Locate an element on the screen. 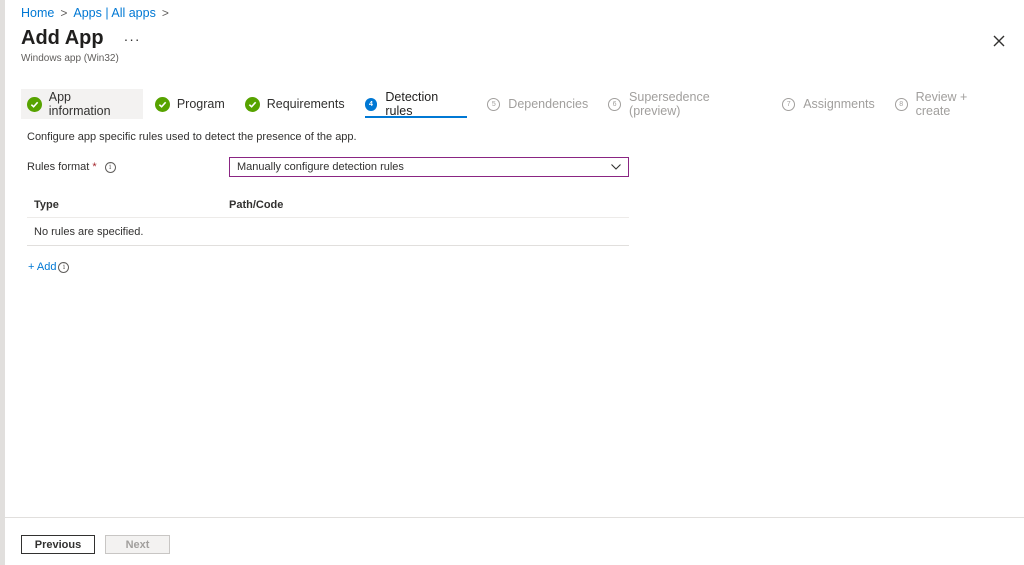  tab-app-information: App information is located at coordinates (82, 104).